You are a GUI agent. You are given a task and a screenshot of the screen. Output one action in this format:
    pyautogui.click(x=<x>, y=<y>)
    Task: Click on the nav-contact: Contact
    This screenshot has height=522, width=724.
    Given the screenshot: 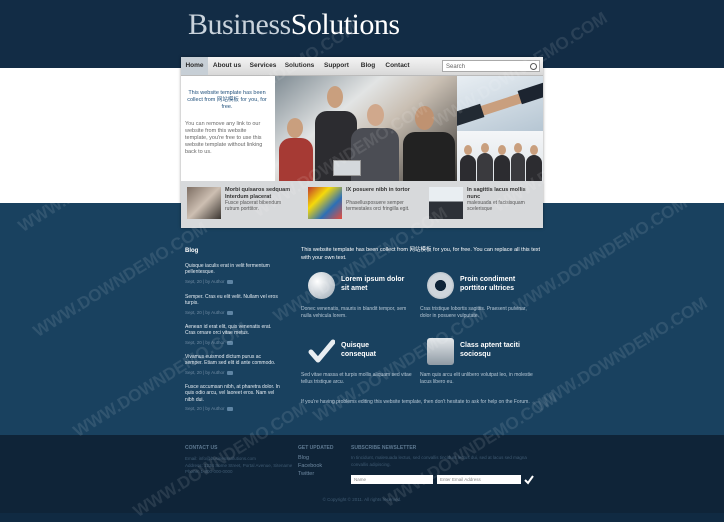 What is the action you would take?
    pyautogui.click(x=397, y=66)
    